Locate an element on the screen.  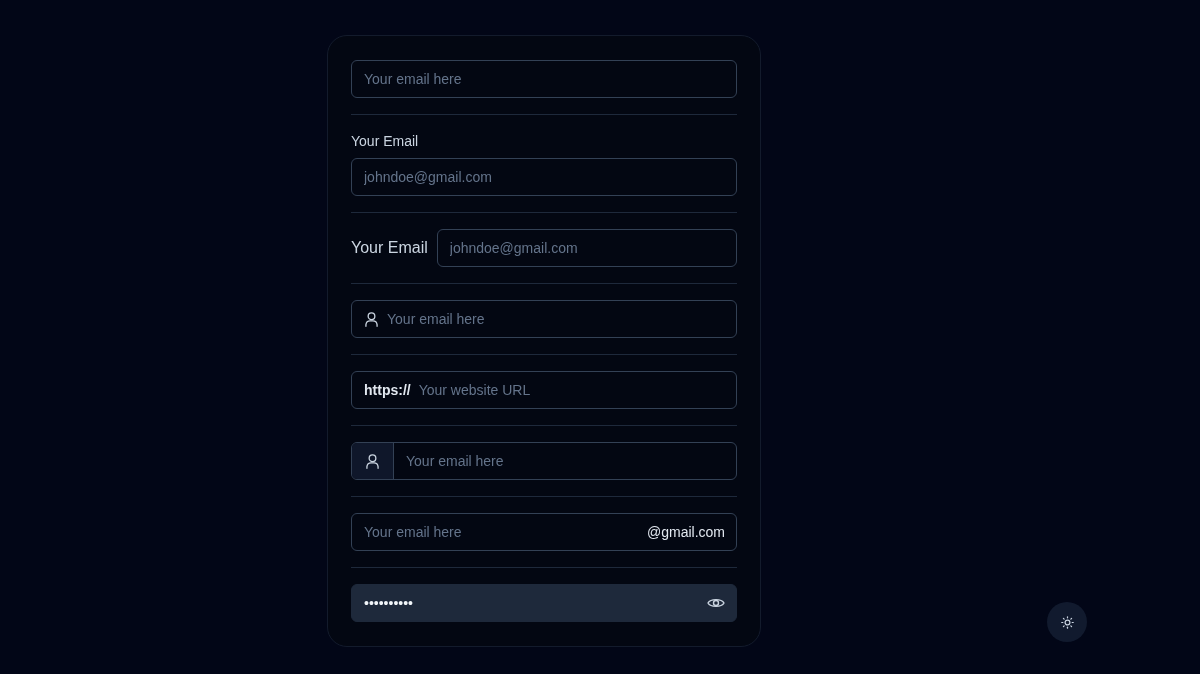
email-field: Your email here @gmail.com is located at coordinates (544, 532).